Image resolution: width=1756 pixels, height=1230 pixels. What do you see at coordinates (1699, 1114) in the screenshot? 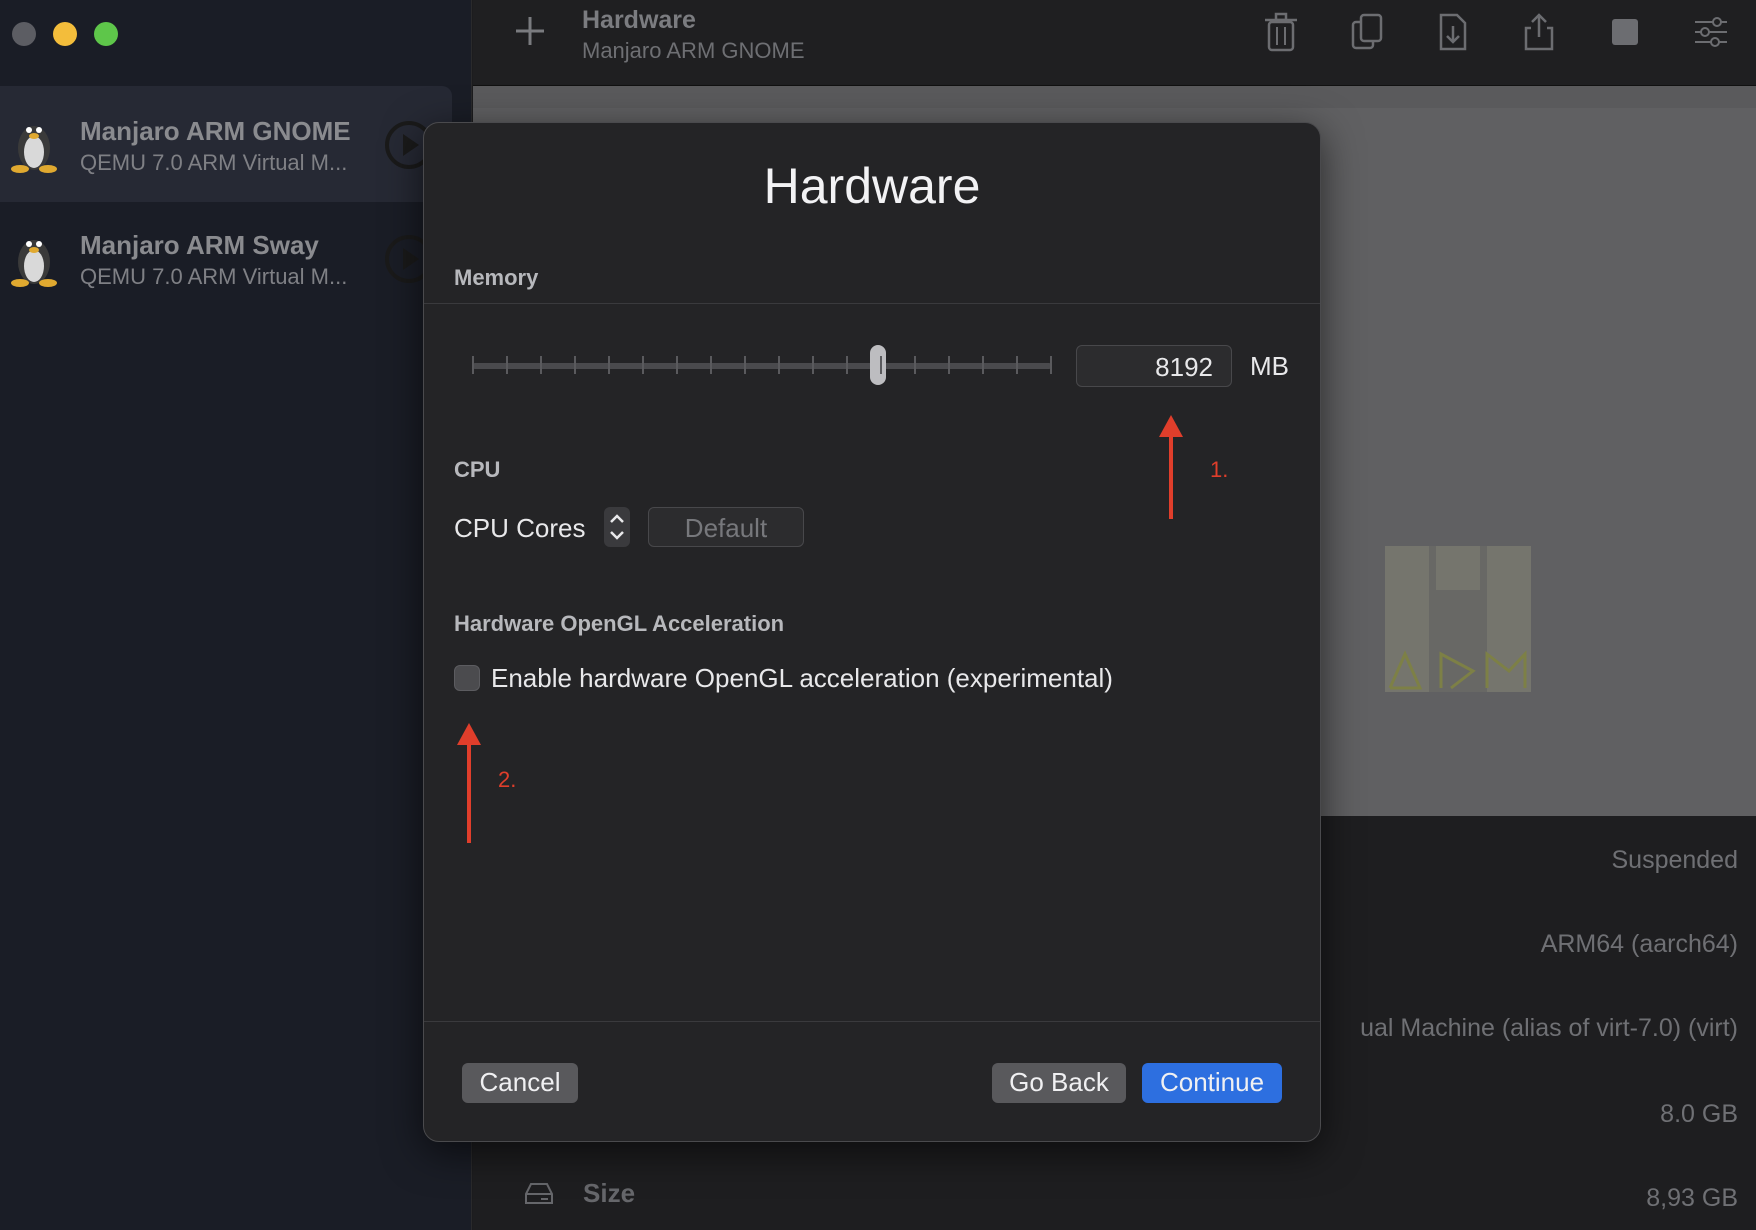
I see `memory-value: 8.0 GB` at bounding box center [1699, 1114].